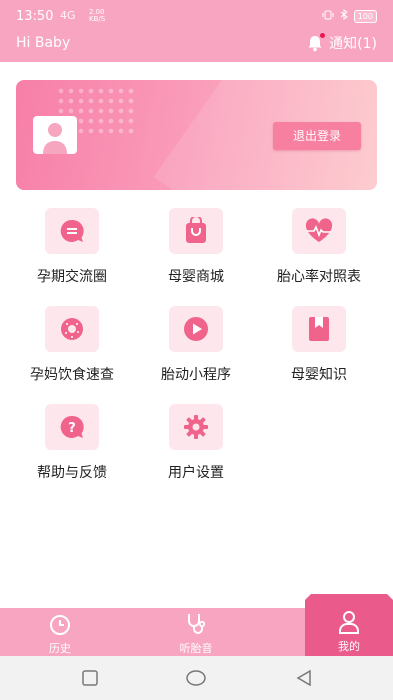 The width and height of the screenshot is (393, 700). Describe the element at coordinates (60, 648) in the screenshot. I see `tab-label: 历史` at that location.